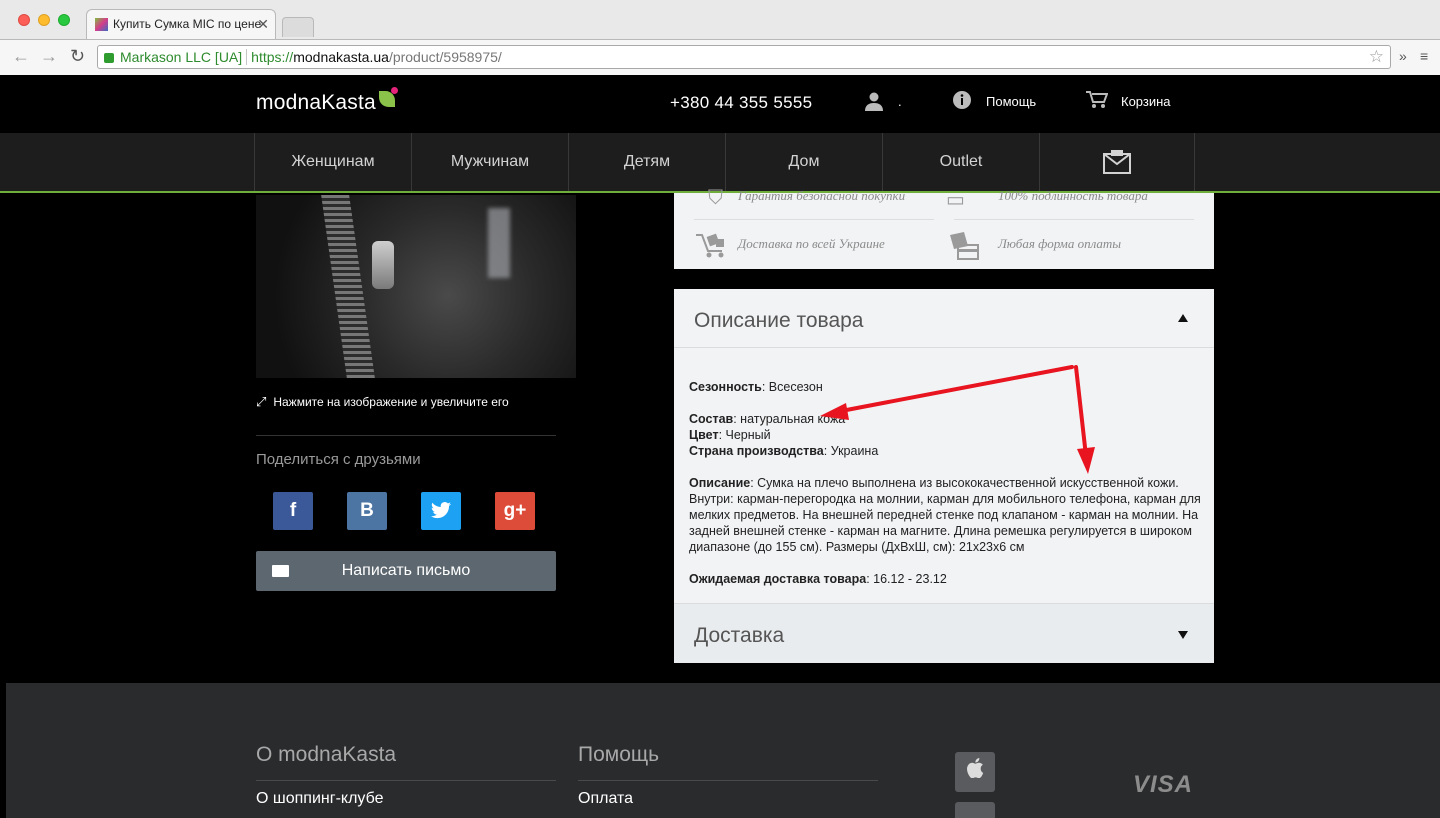  Describe the element at coordinates (1146, 101) in the screenshot. I see `cart-link: Корзина` at that location.